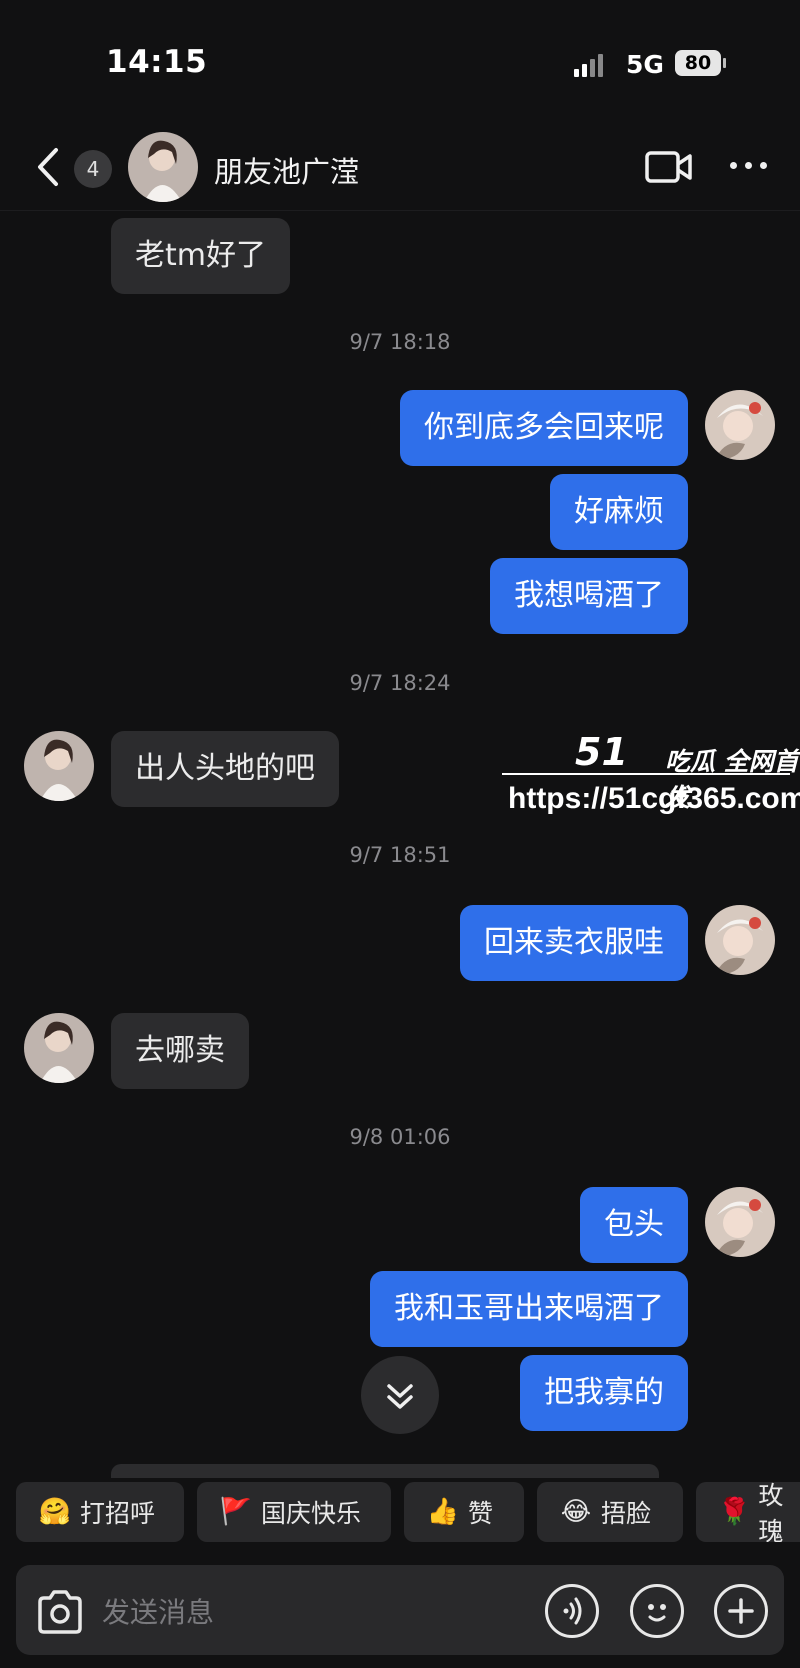 Image resolution: width=800 pixels, height=1668 pixels. What do you see at coordinates (529, 1309) in the screenshot?
I see `message-bubble-sent: 我和玉哥出来喝酒了` at bounding box center [529, 1309].